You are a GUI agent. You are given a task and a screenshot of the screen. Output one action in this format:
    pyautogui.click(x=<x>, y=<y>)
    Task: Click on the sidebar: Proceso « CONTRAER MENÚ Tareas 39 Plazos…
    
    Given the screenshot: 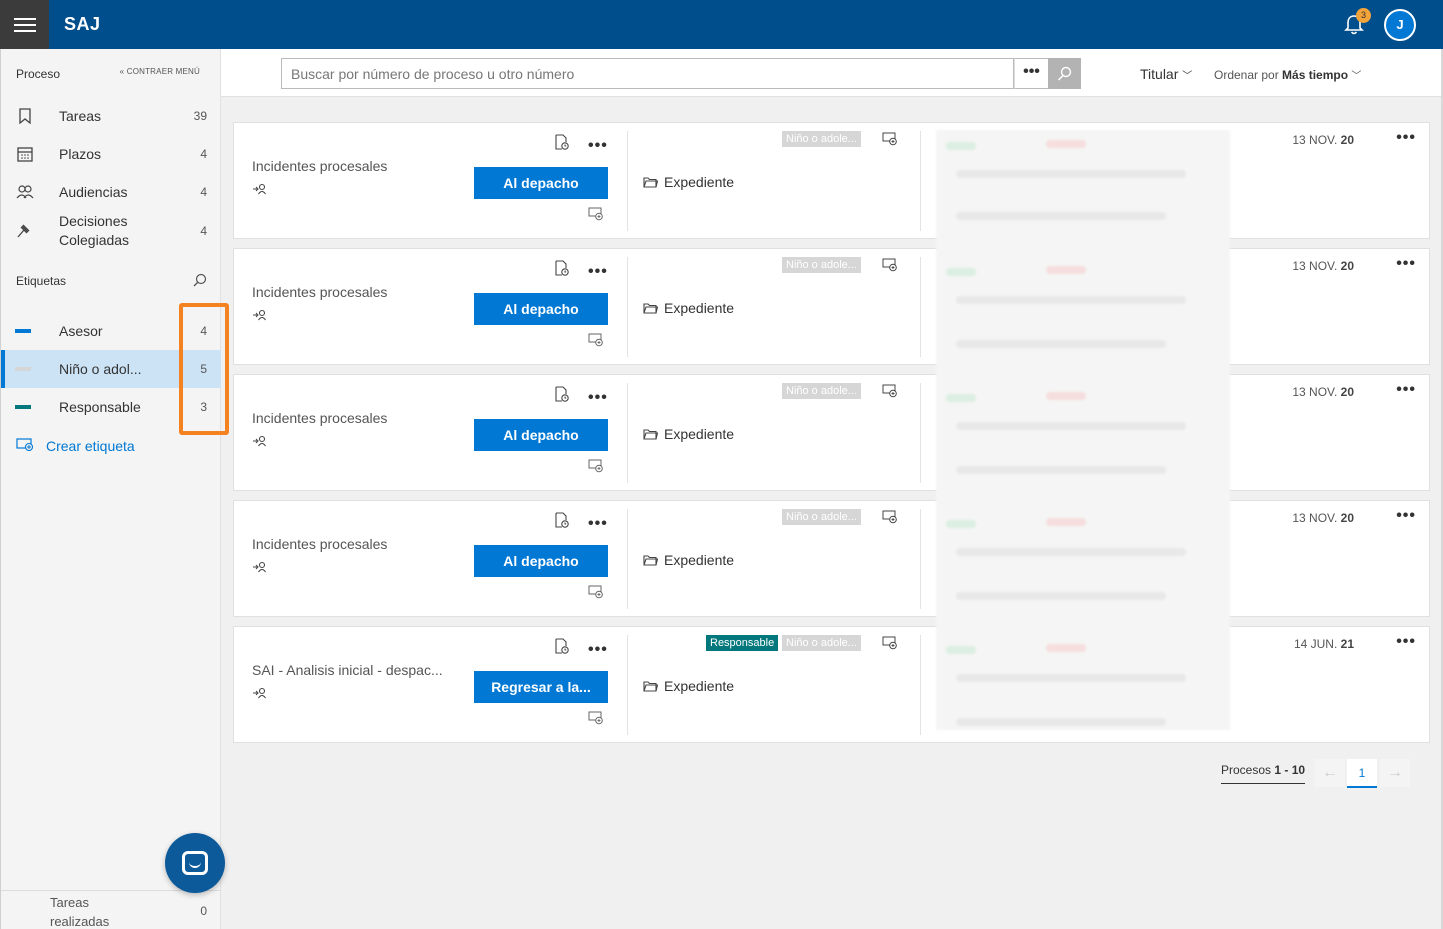 What is the action you would take?
    pyautogui.click(x=110, y=489)
    